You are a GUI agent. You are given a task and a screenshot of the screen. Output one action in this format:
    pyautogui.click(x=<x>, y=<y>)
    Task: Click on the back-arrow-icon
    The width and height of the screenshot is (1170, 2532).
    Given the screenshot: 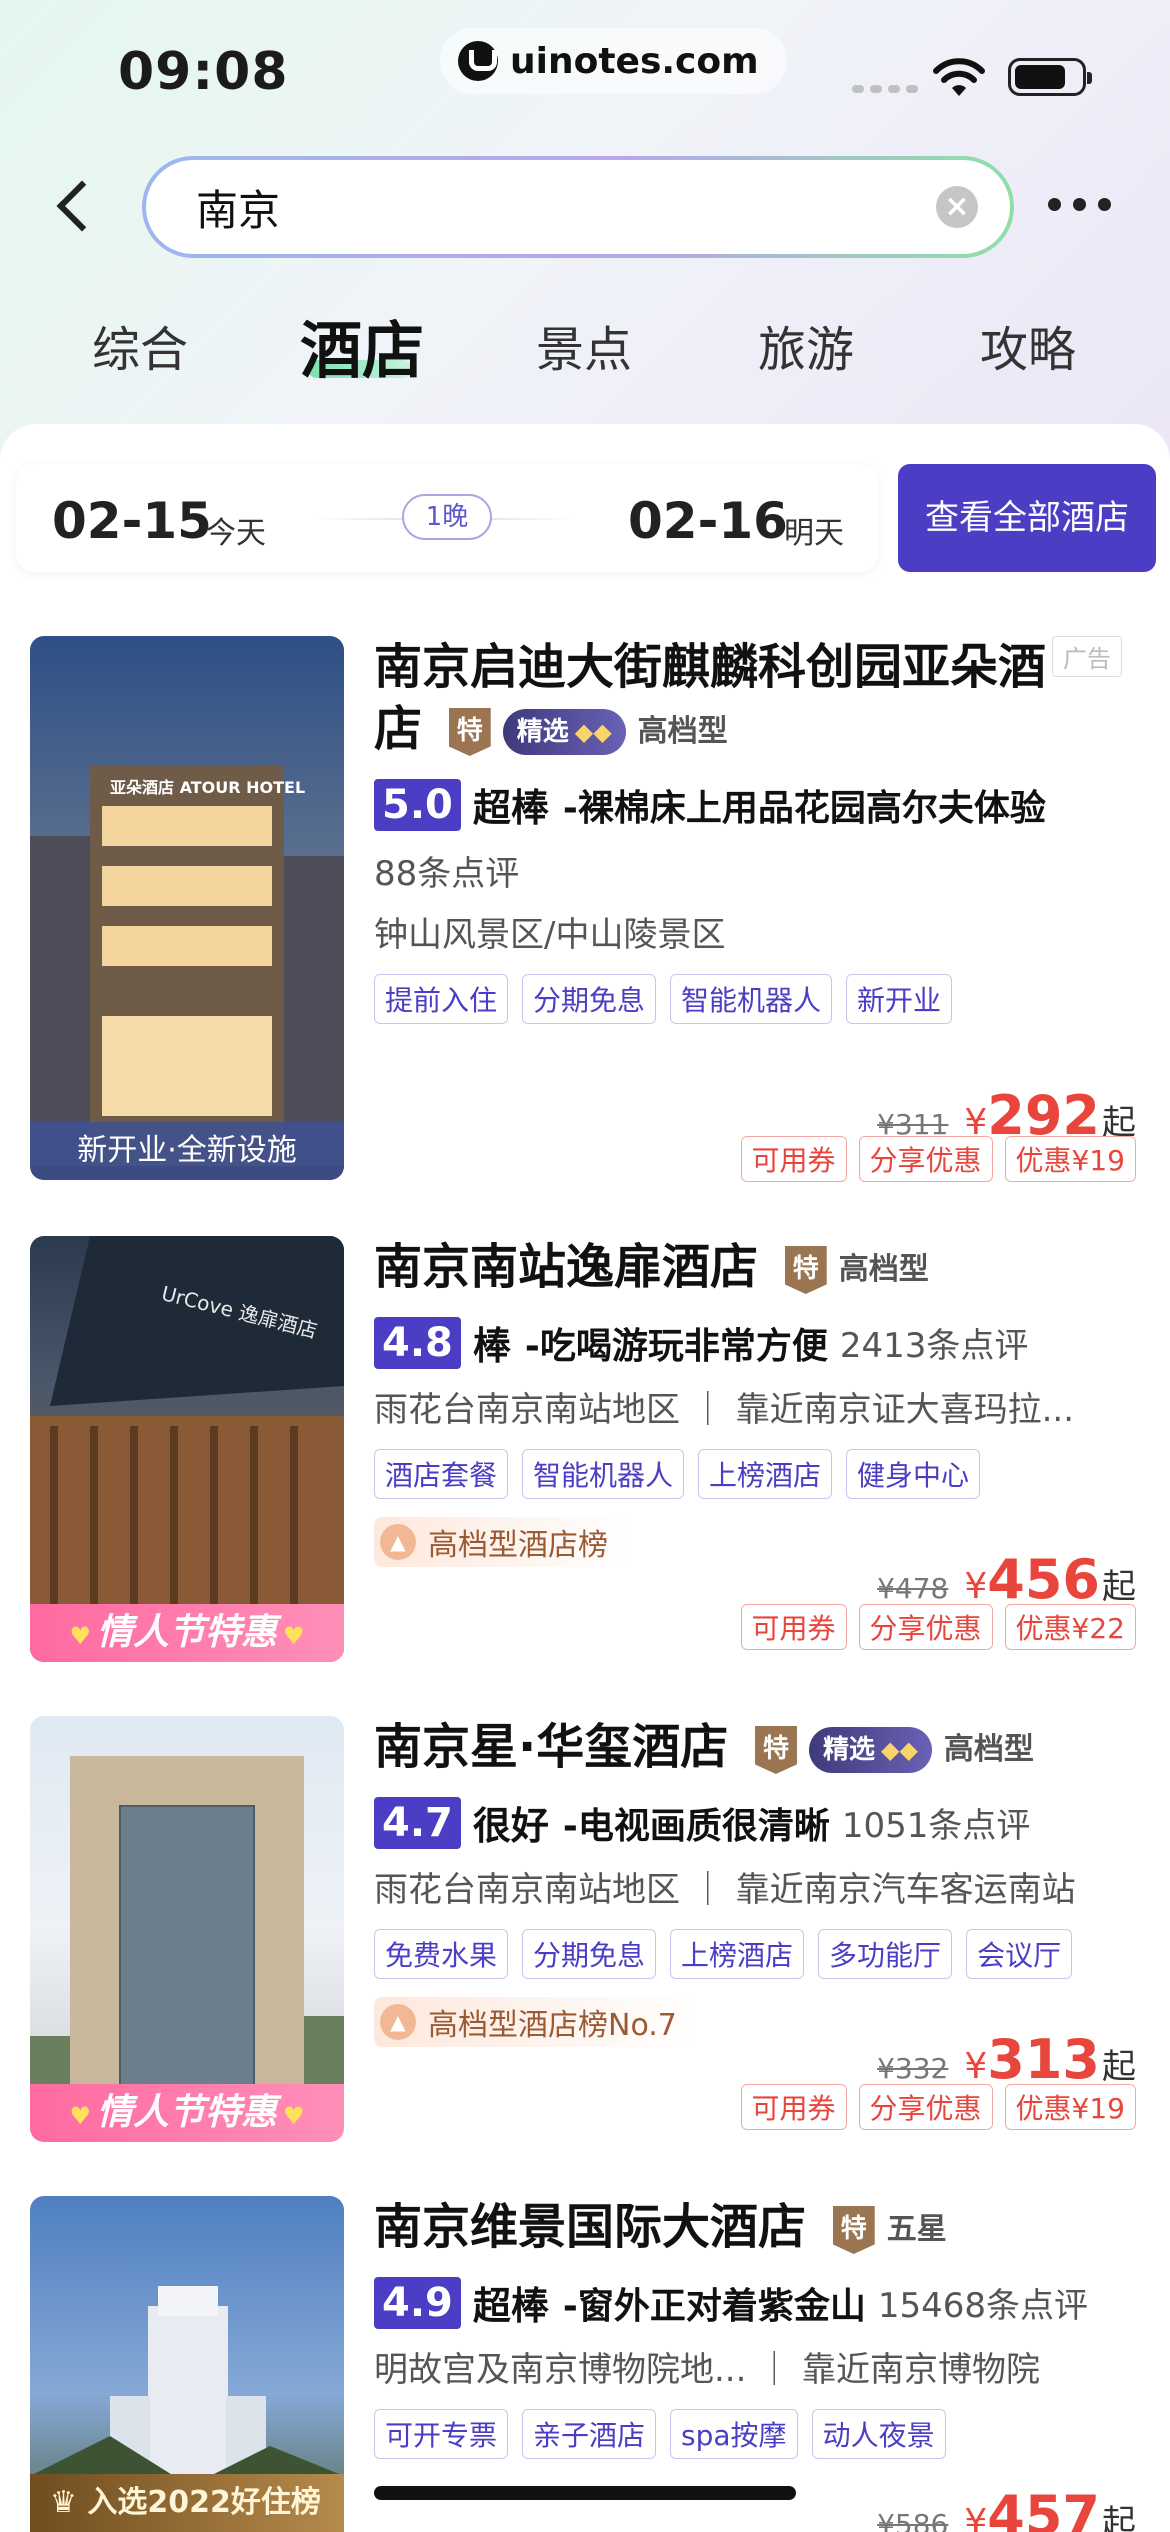 What is the action you would take?
    pyautogui.click(x=73, y=205)
    